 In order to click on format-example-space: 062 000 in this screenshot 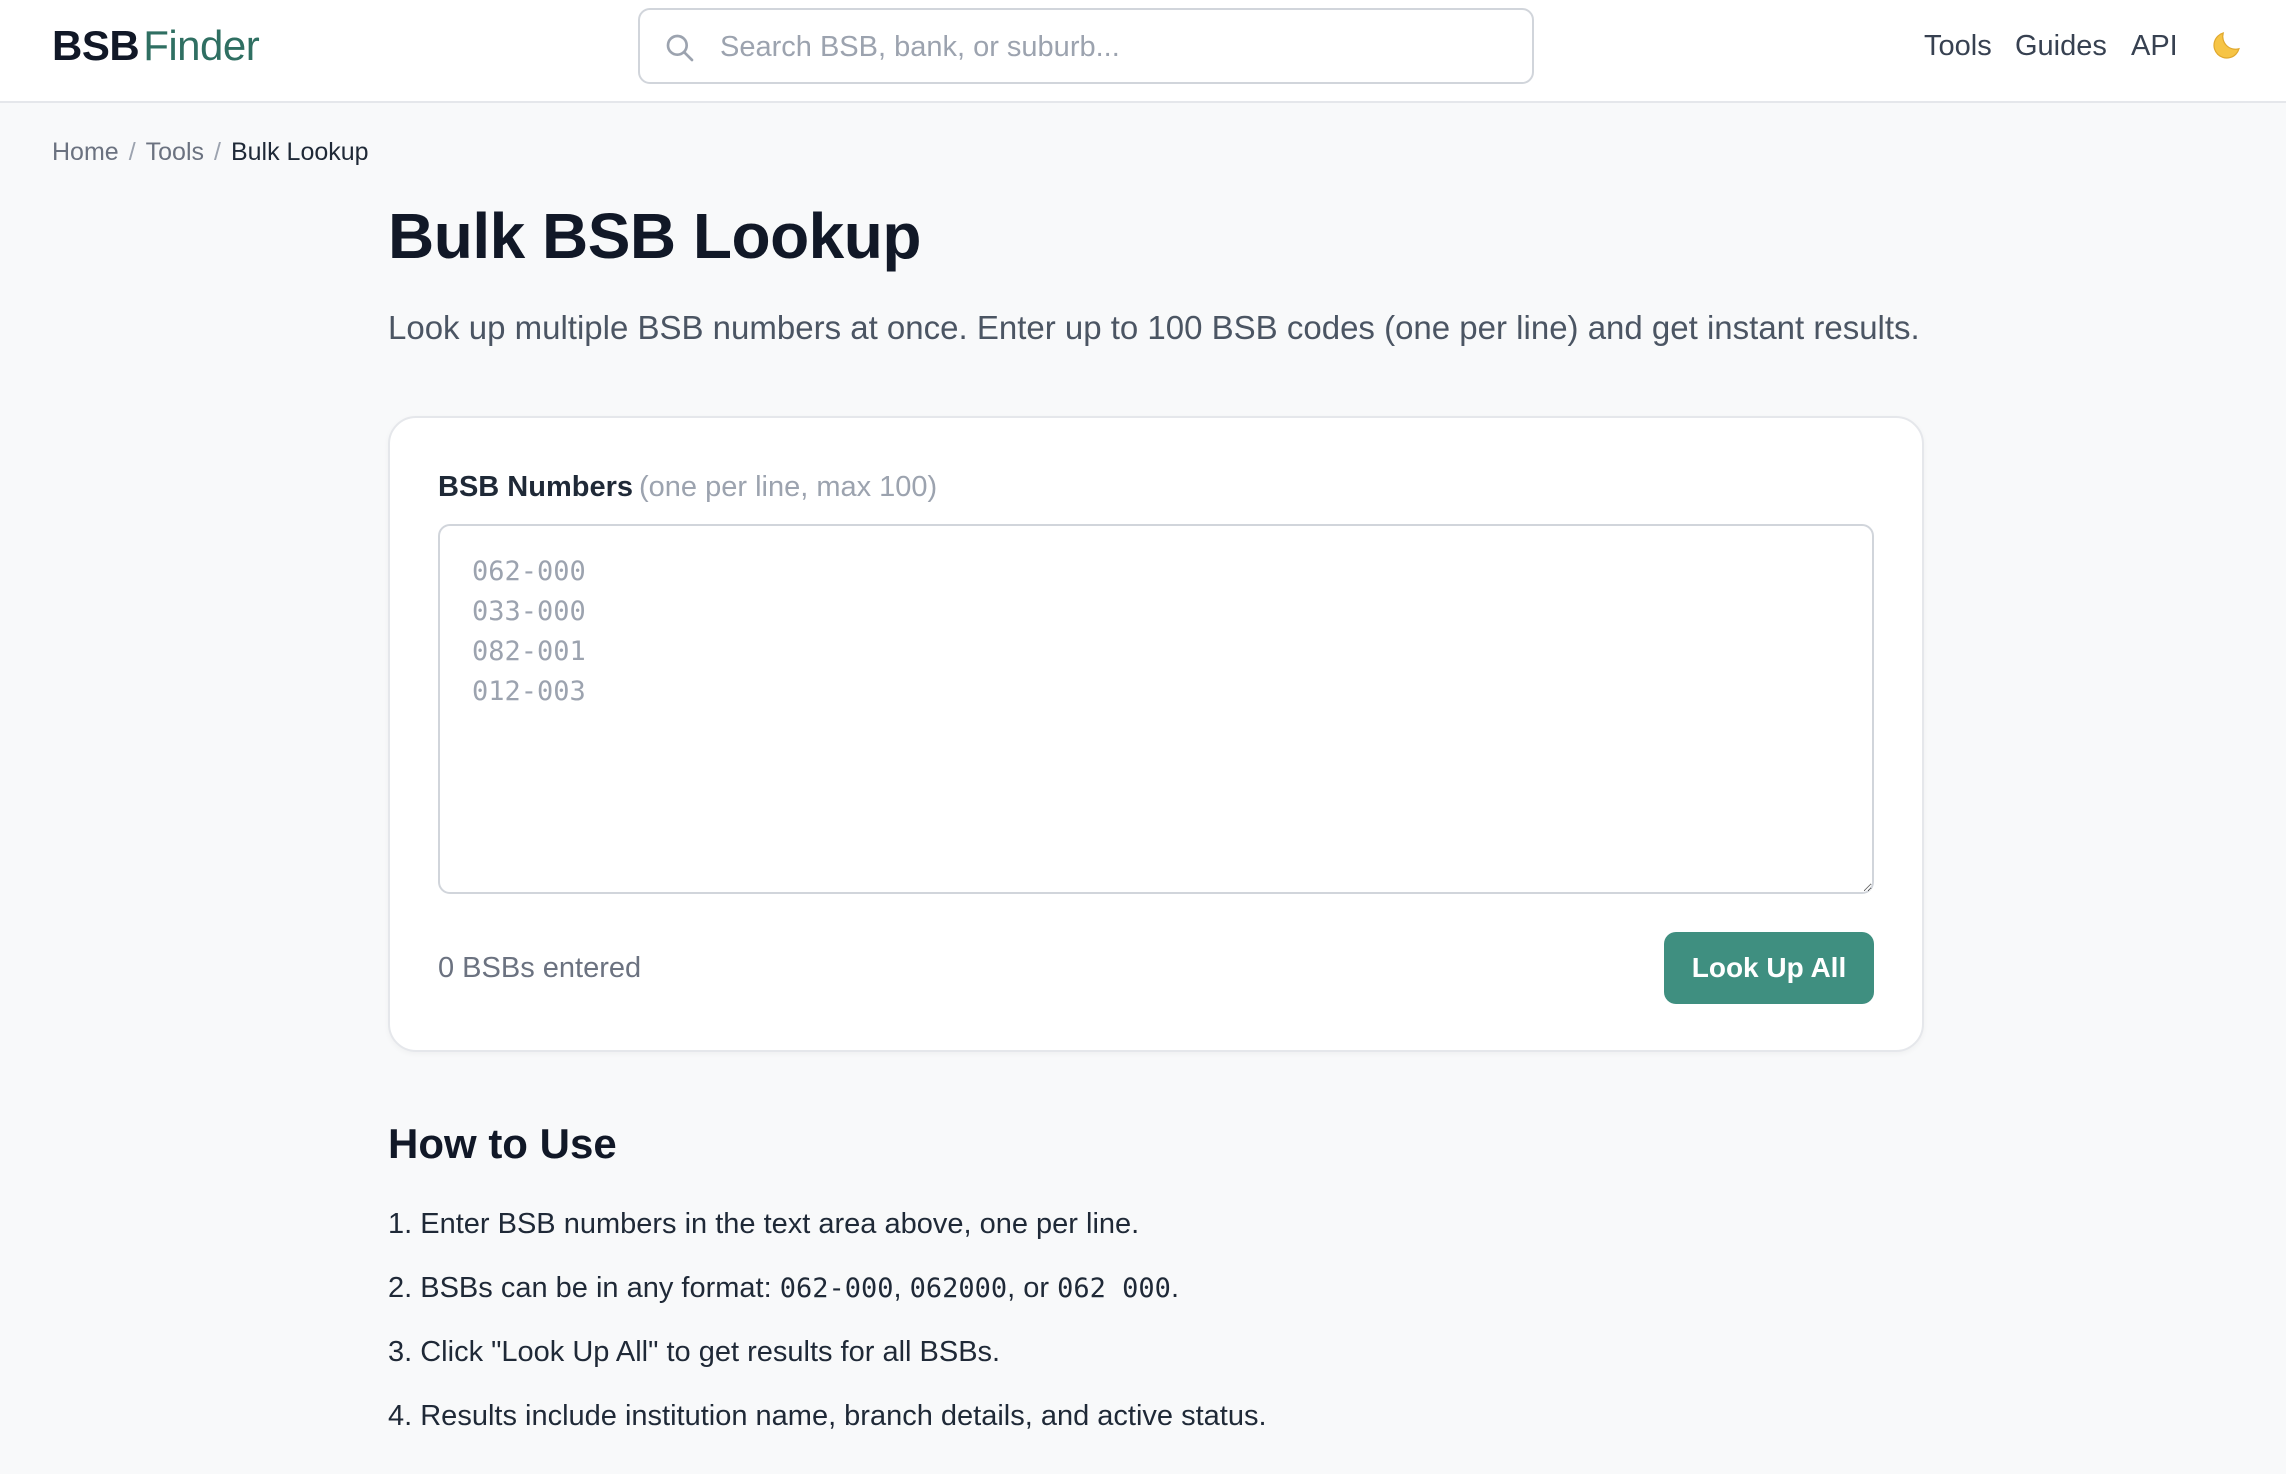, I will do `click(1114, 1288)`.